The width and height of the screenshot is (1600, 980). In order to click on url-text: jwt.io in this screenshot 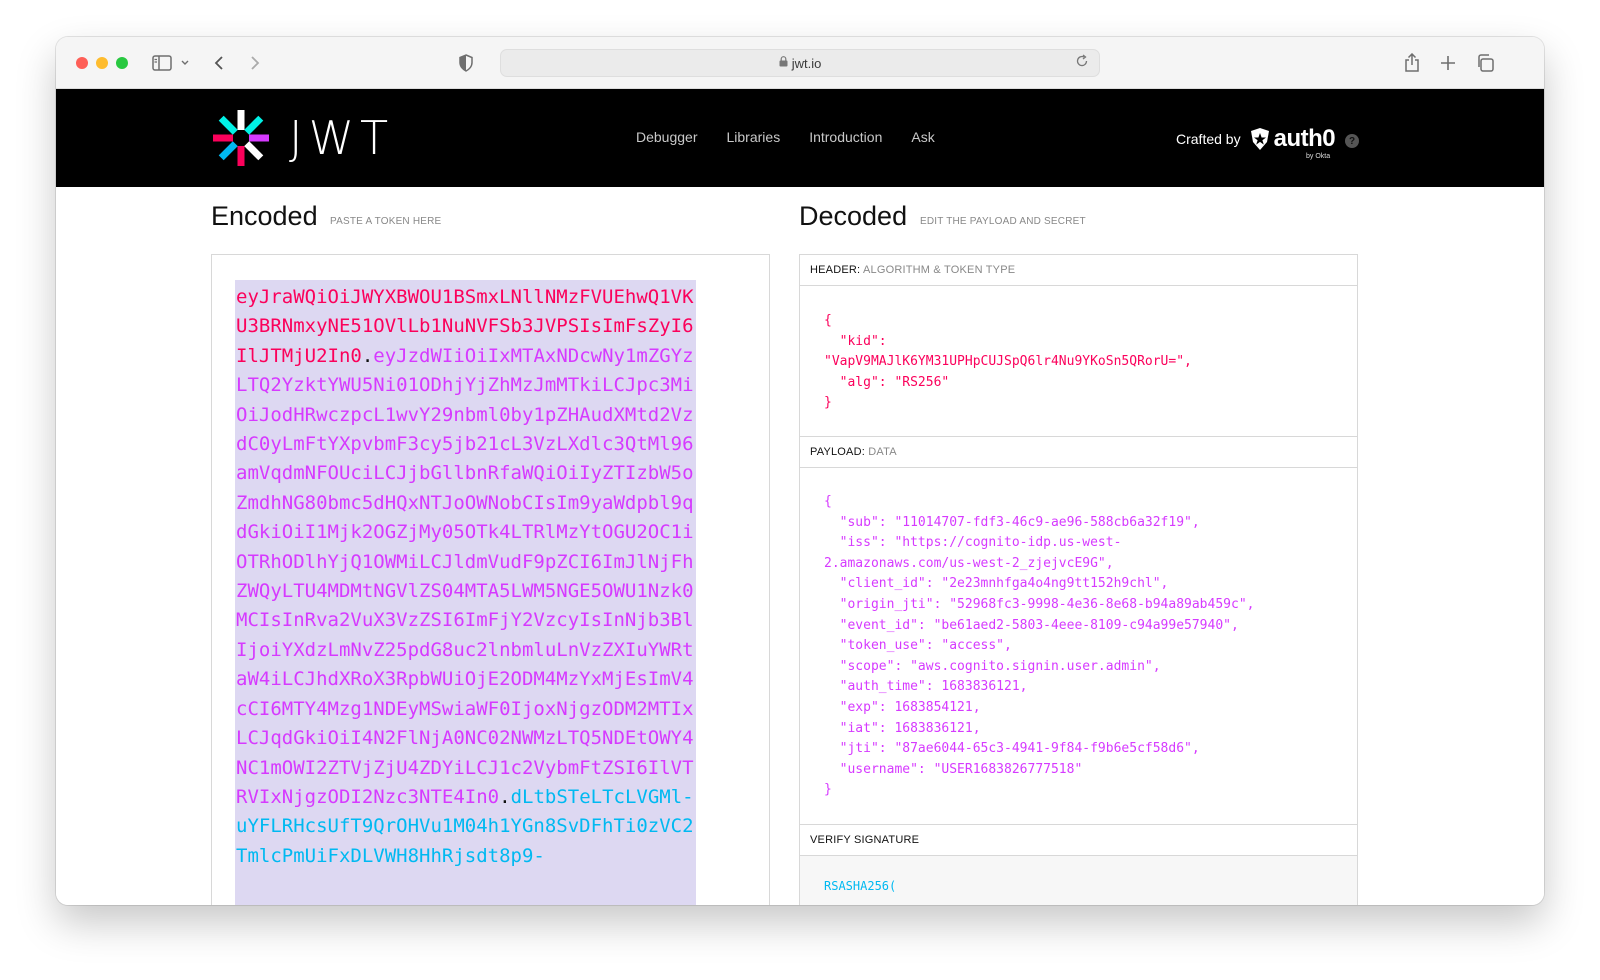, I will do `click(806, 63)`.